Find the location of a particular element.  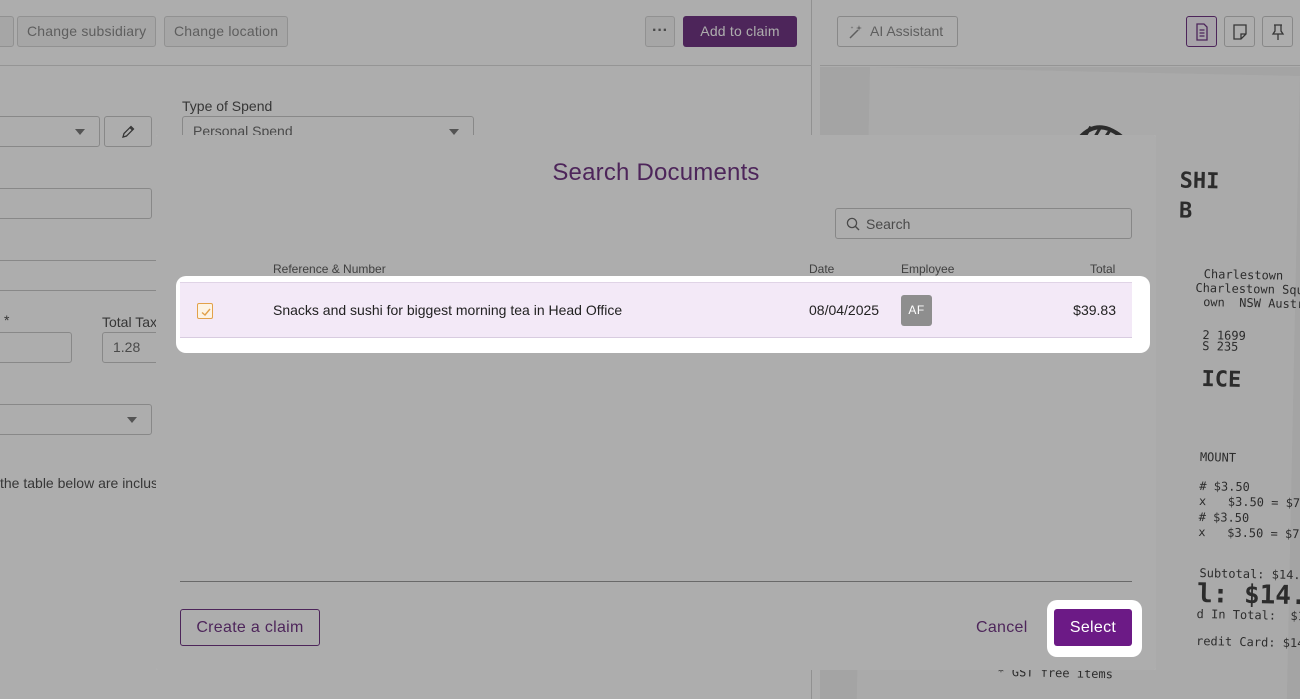

cancel-button: Cancel is located at coordinates (1002, 627).